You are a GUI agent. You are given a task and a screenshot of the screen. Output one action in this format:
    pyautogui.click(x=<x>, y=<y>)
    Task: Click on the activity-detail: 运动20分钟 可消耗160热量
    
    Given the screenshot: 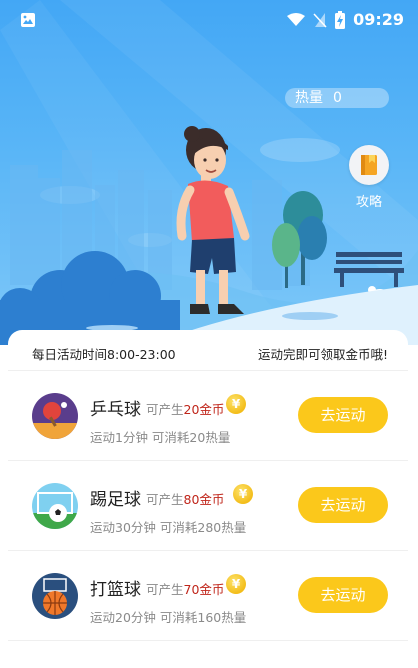 What is the action you would take?
    pyautogui.click(x=168, y=617)
    